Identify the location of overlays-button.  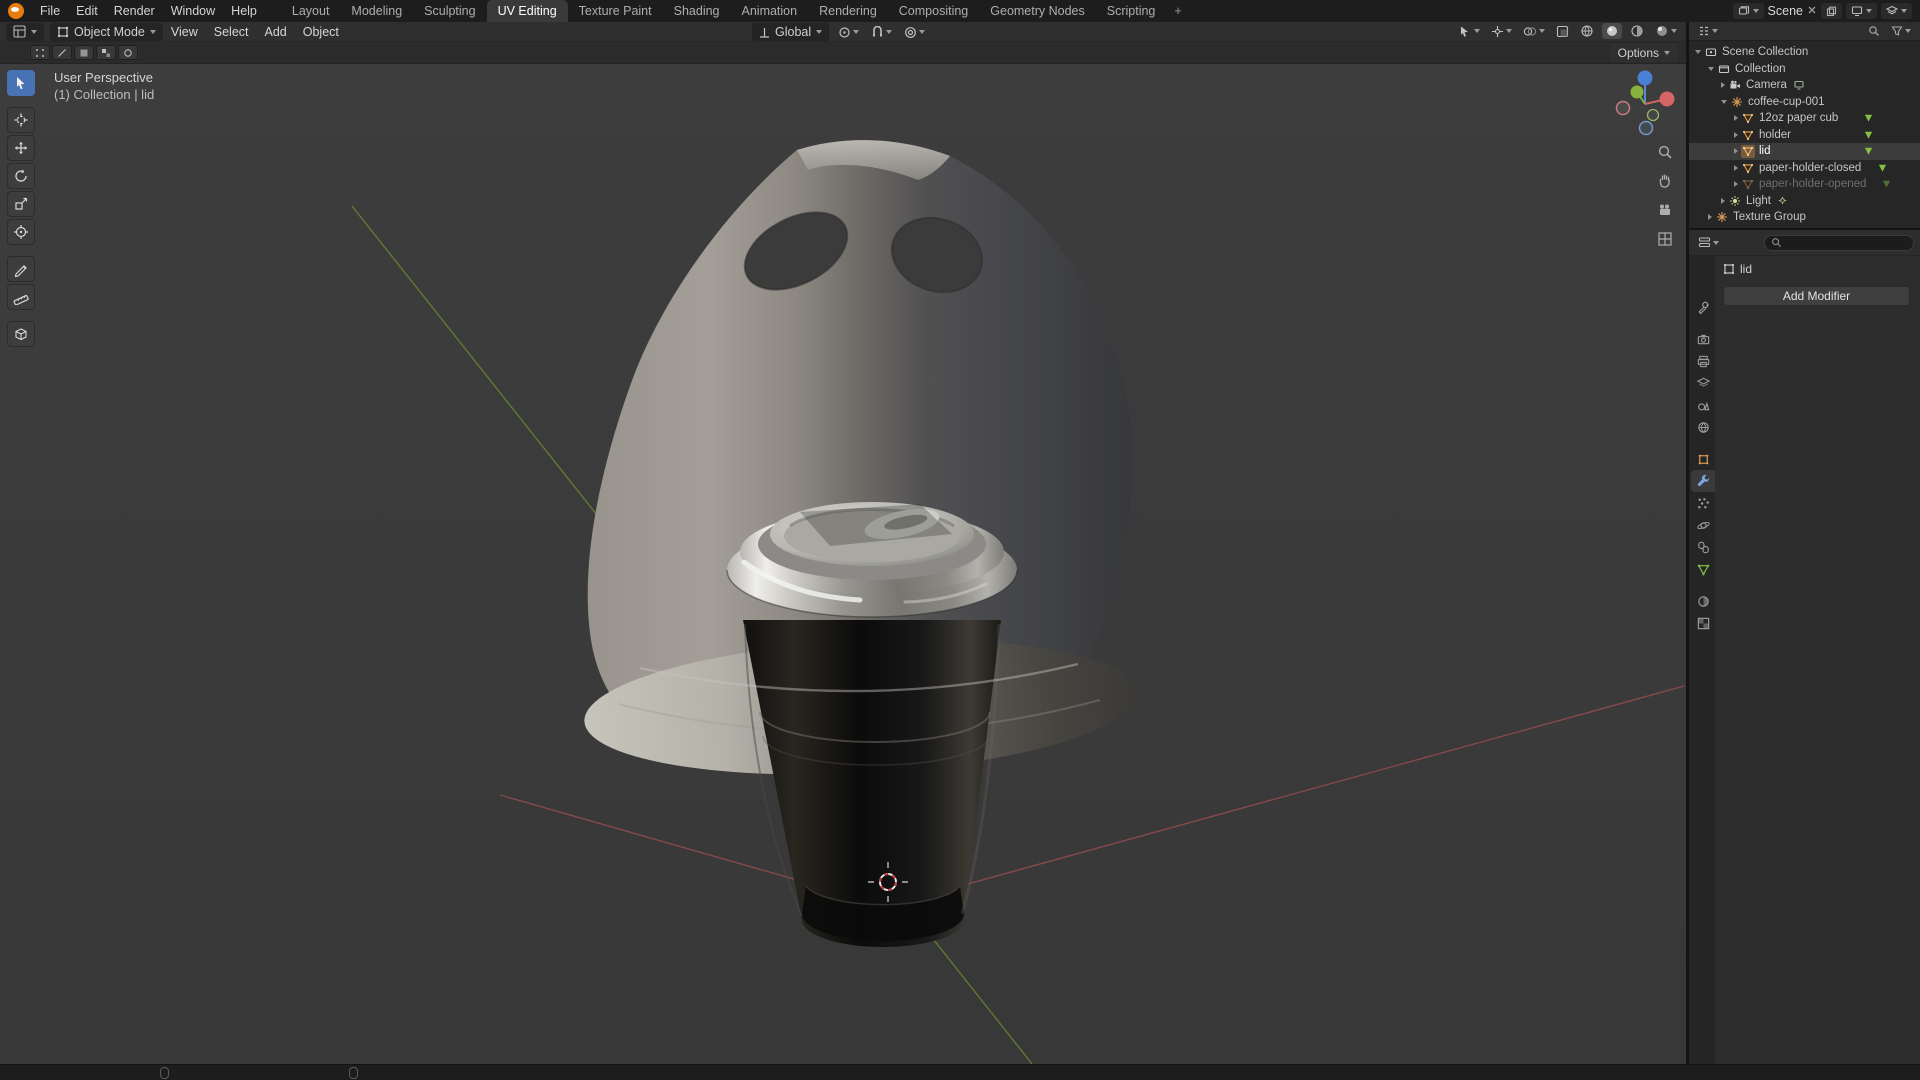
(1534, 31).